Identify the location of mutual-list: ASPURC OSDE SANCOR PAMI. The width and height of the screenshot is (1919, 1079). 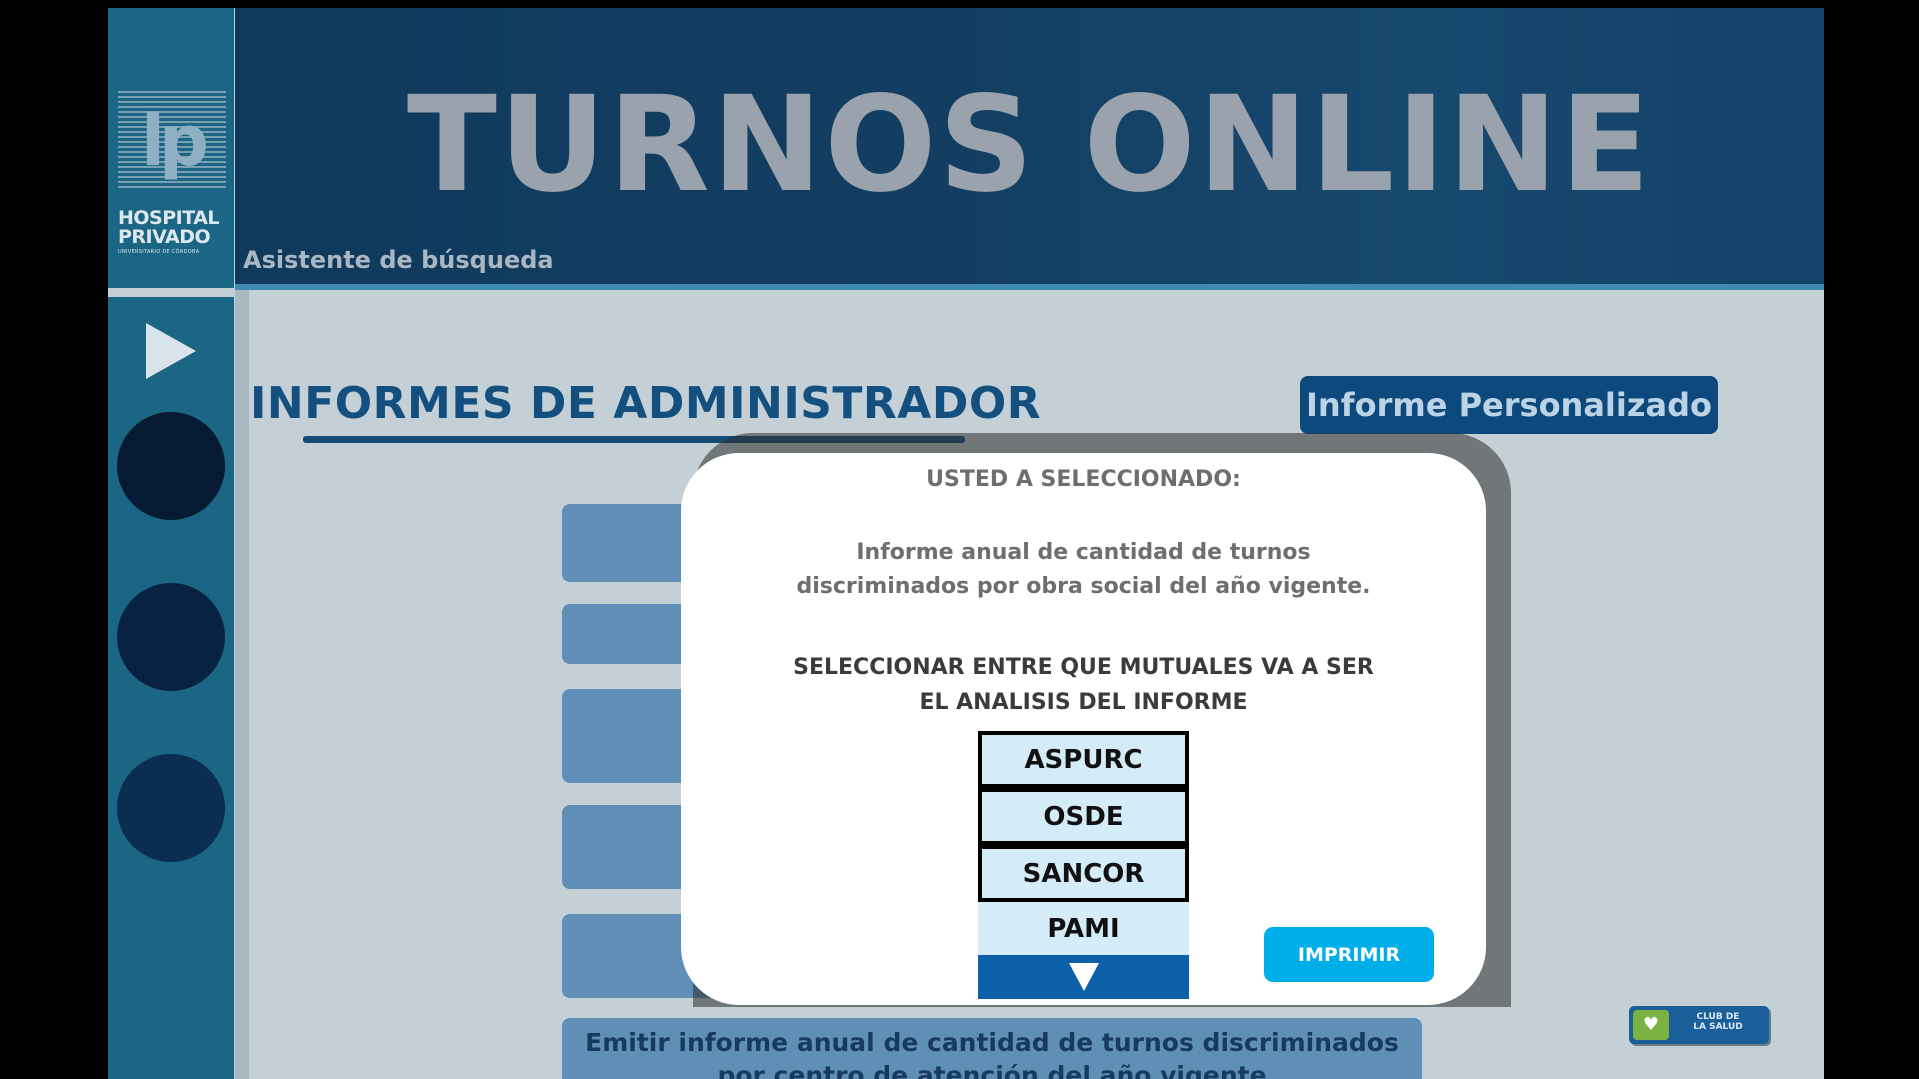
(1083, 865).